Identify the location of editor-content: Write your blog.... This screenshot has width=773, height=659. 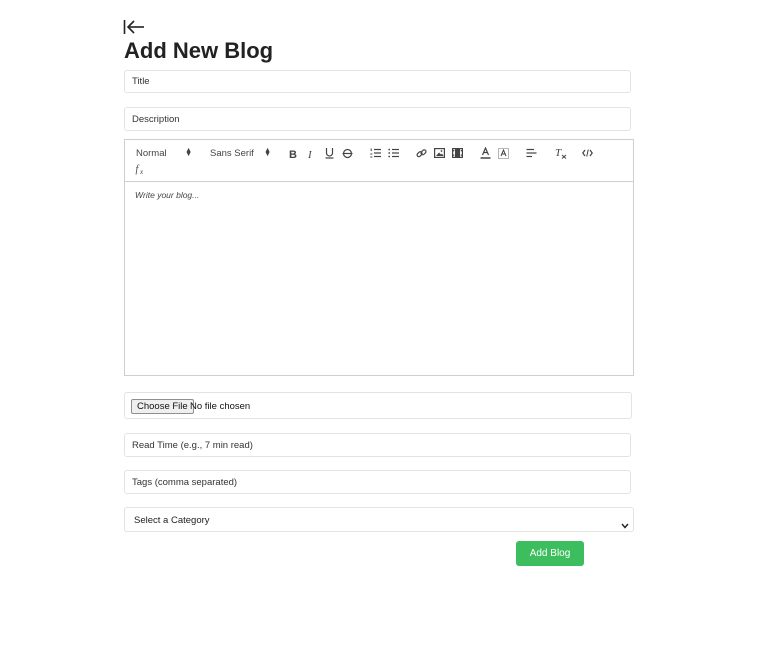
(167, 195).